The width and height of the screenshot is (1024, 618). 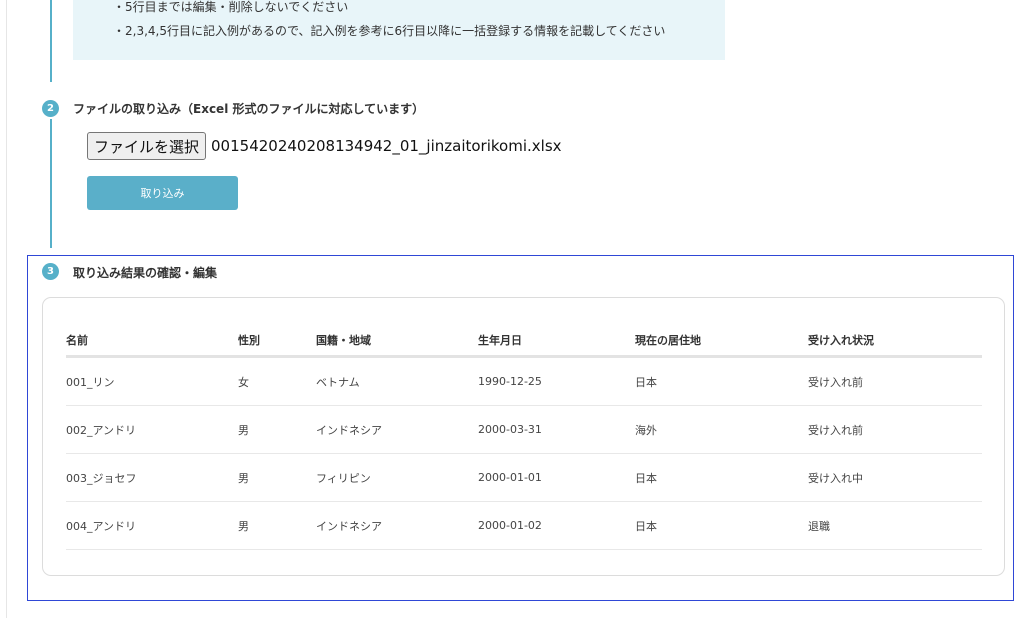 I want to click on header-birthdate: 生年月日, so click(x=500, y=340).